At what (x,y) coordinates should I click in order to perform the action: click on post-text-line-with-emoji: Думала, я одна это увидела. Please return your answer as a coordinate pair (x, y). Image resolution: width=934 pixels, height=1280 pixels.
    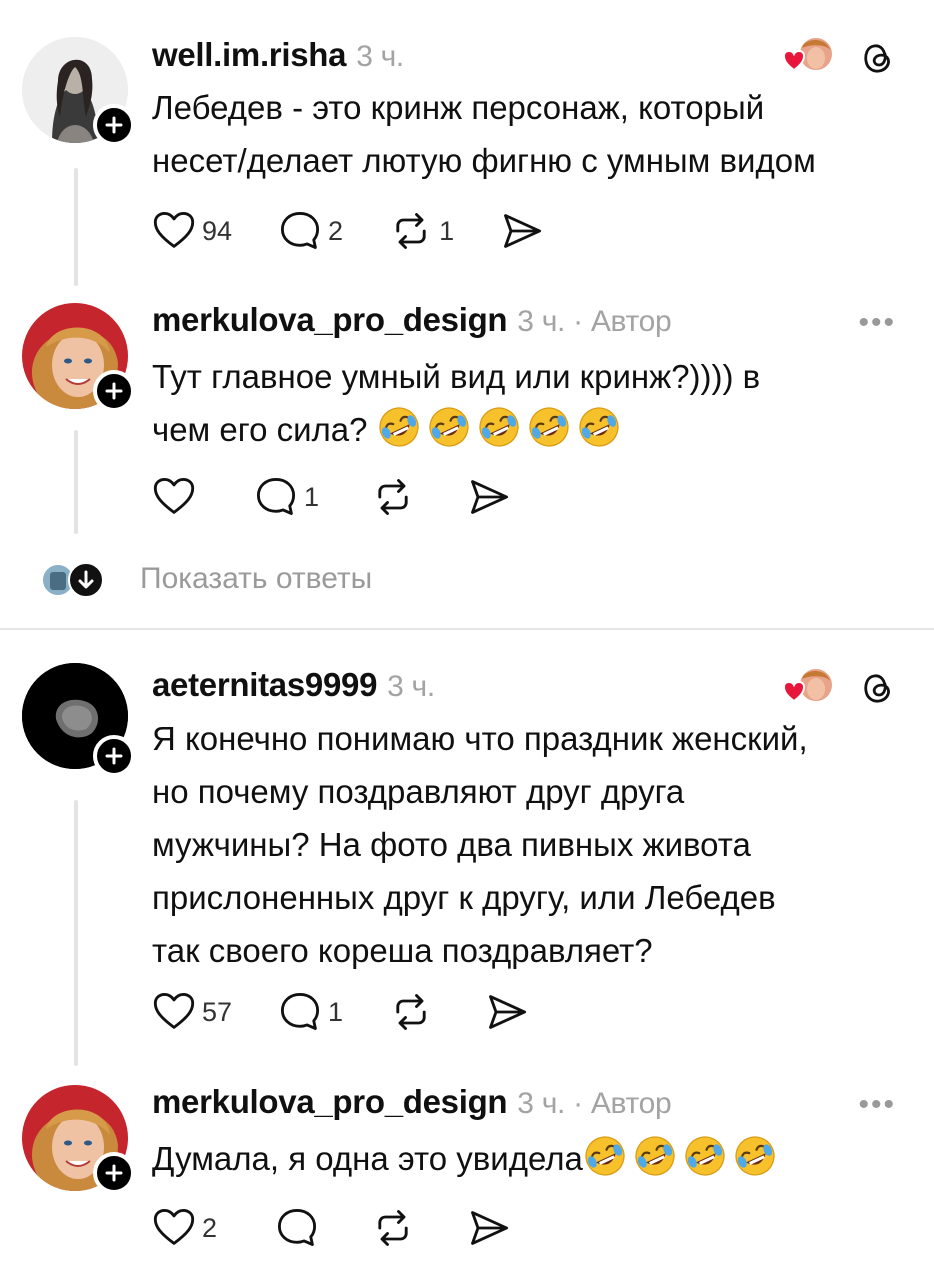
    Looking at the image, I should click on (532, 1158).